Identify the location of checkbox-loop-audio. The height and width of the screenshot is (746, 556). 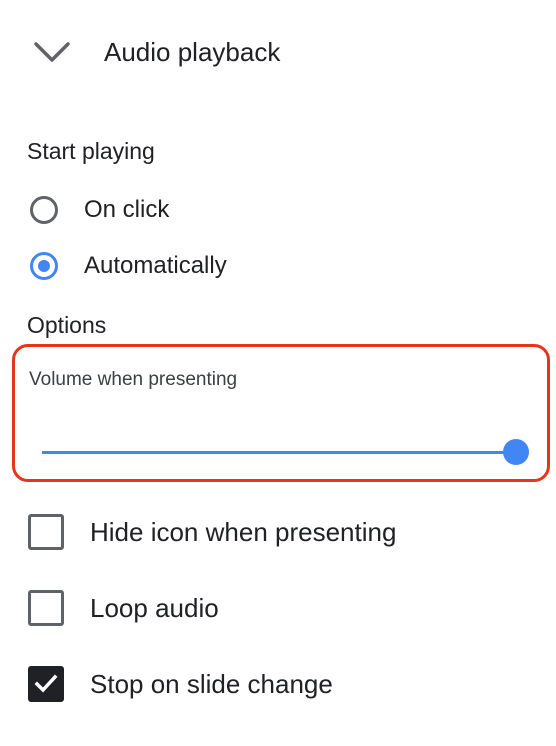
(46, 608).